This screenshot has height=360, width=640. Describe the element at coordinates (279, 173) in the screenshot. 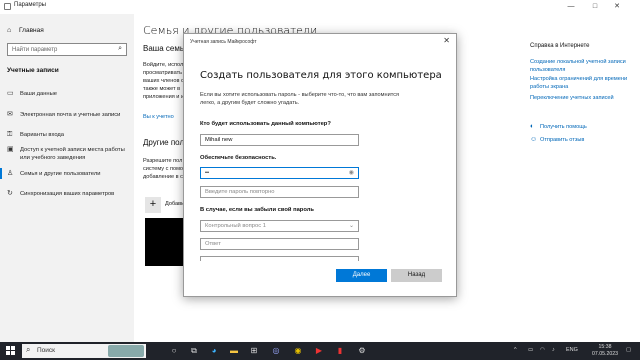

I see `password-field: •• ◉` at that location.